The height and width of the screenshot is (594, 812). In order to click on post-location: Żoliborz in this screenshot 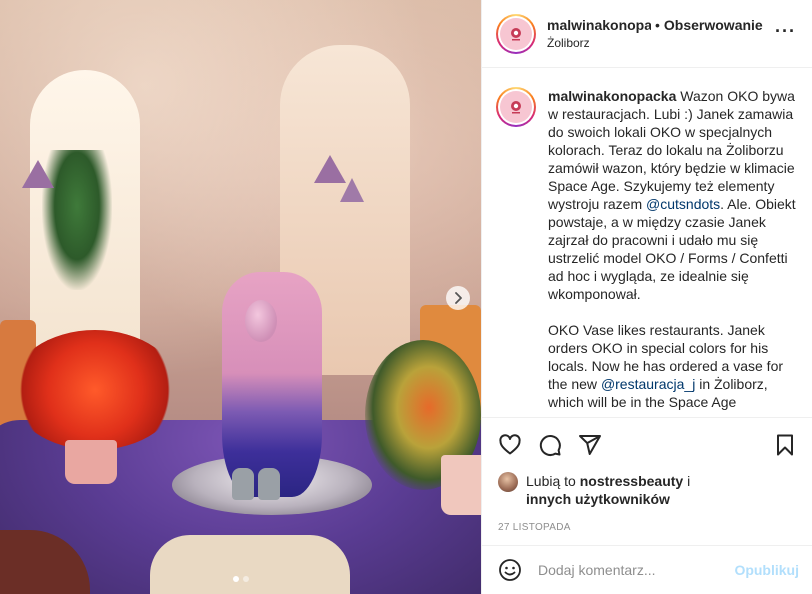, I will do `click(655, 43)`.